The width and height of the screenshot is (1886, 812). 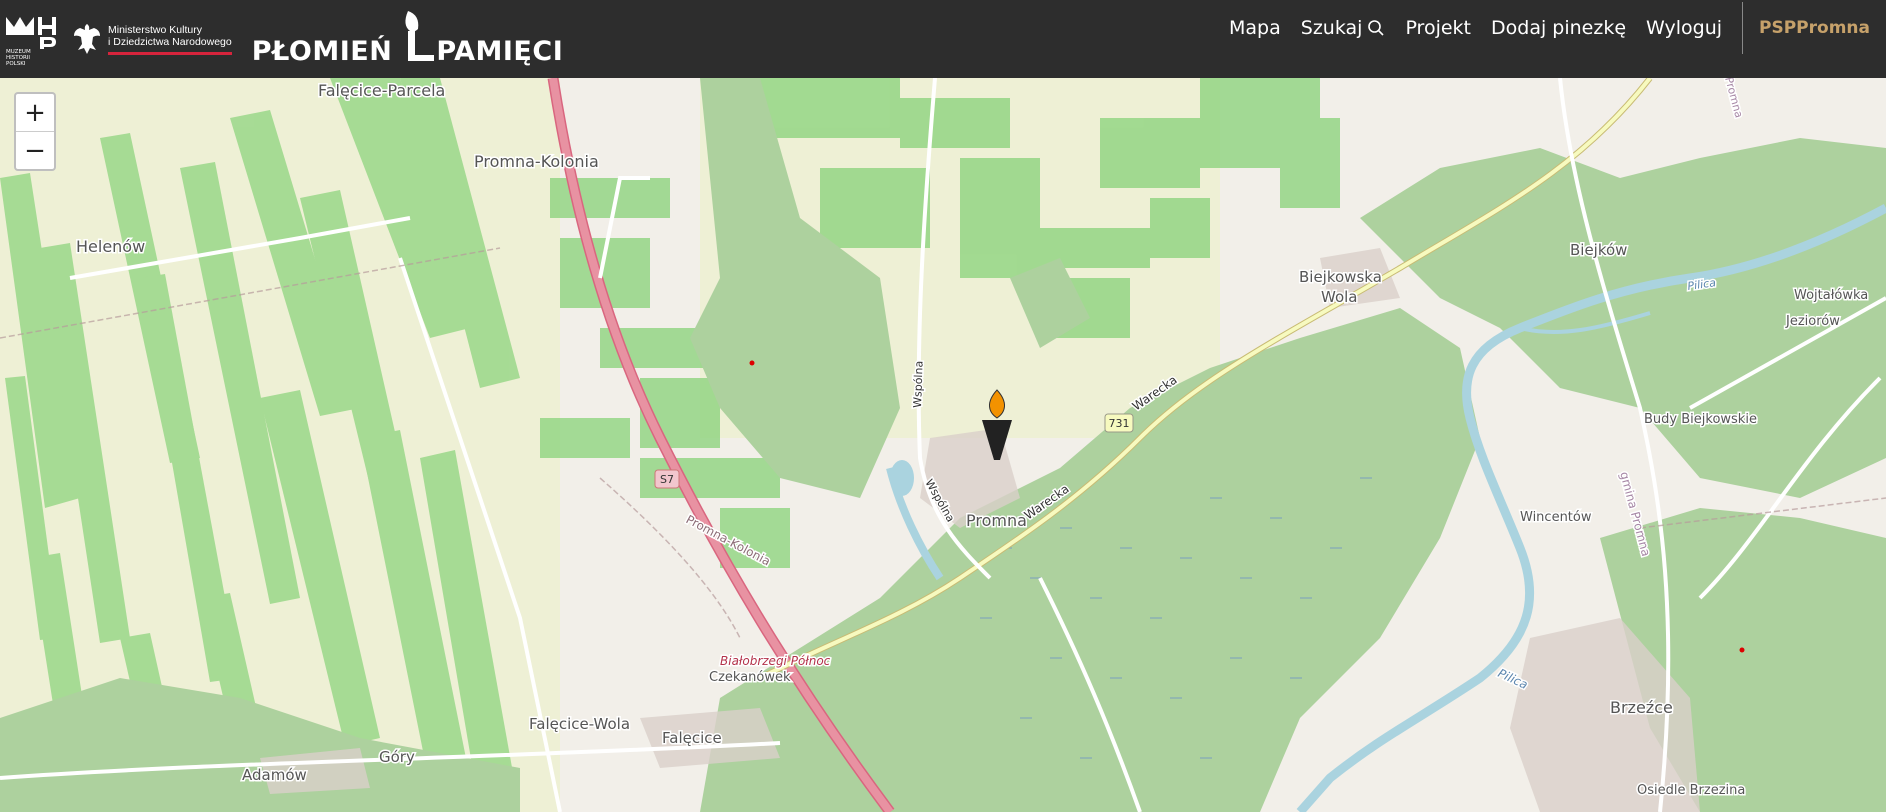 I want to click on label-bialobrzegi-polnoc: Białobrzegi Północ, so click(x=775, y=661).